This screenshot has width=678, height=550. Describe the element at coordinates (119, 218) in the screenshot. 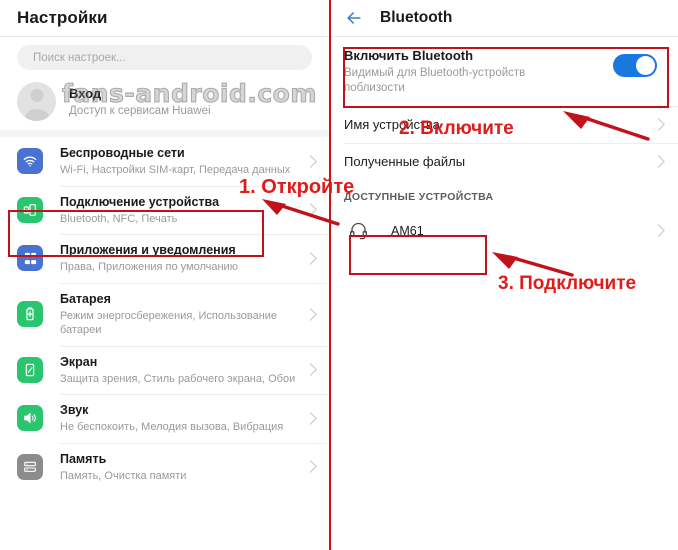

I see `row-subtitle: Bluetooth, NFC, Печать` at that location.